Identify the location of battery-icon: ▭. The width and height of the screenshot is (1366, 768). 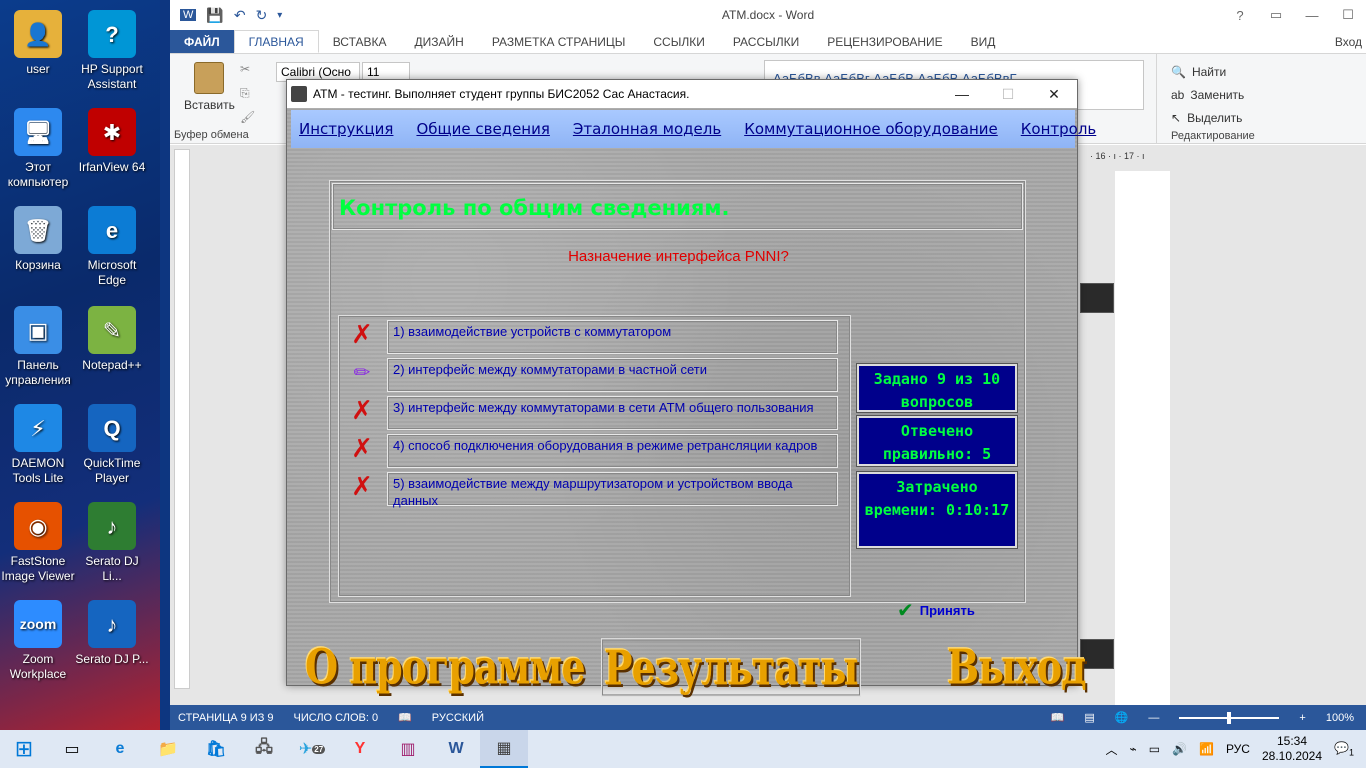
(1154, 749).